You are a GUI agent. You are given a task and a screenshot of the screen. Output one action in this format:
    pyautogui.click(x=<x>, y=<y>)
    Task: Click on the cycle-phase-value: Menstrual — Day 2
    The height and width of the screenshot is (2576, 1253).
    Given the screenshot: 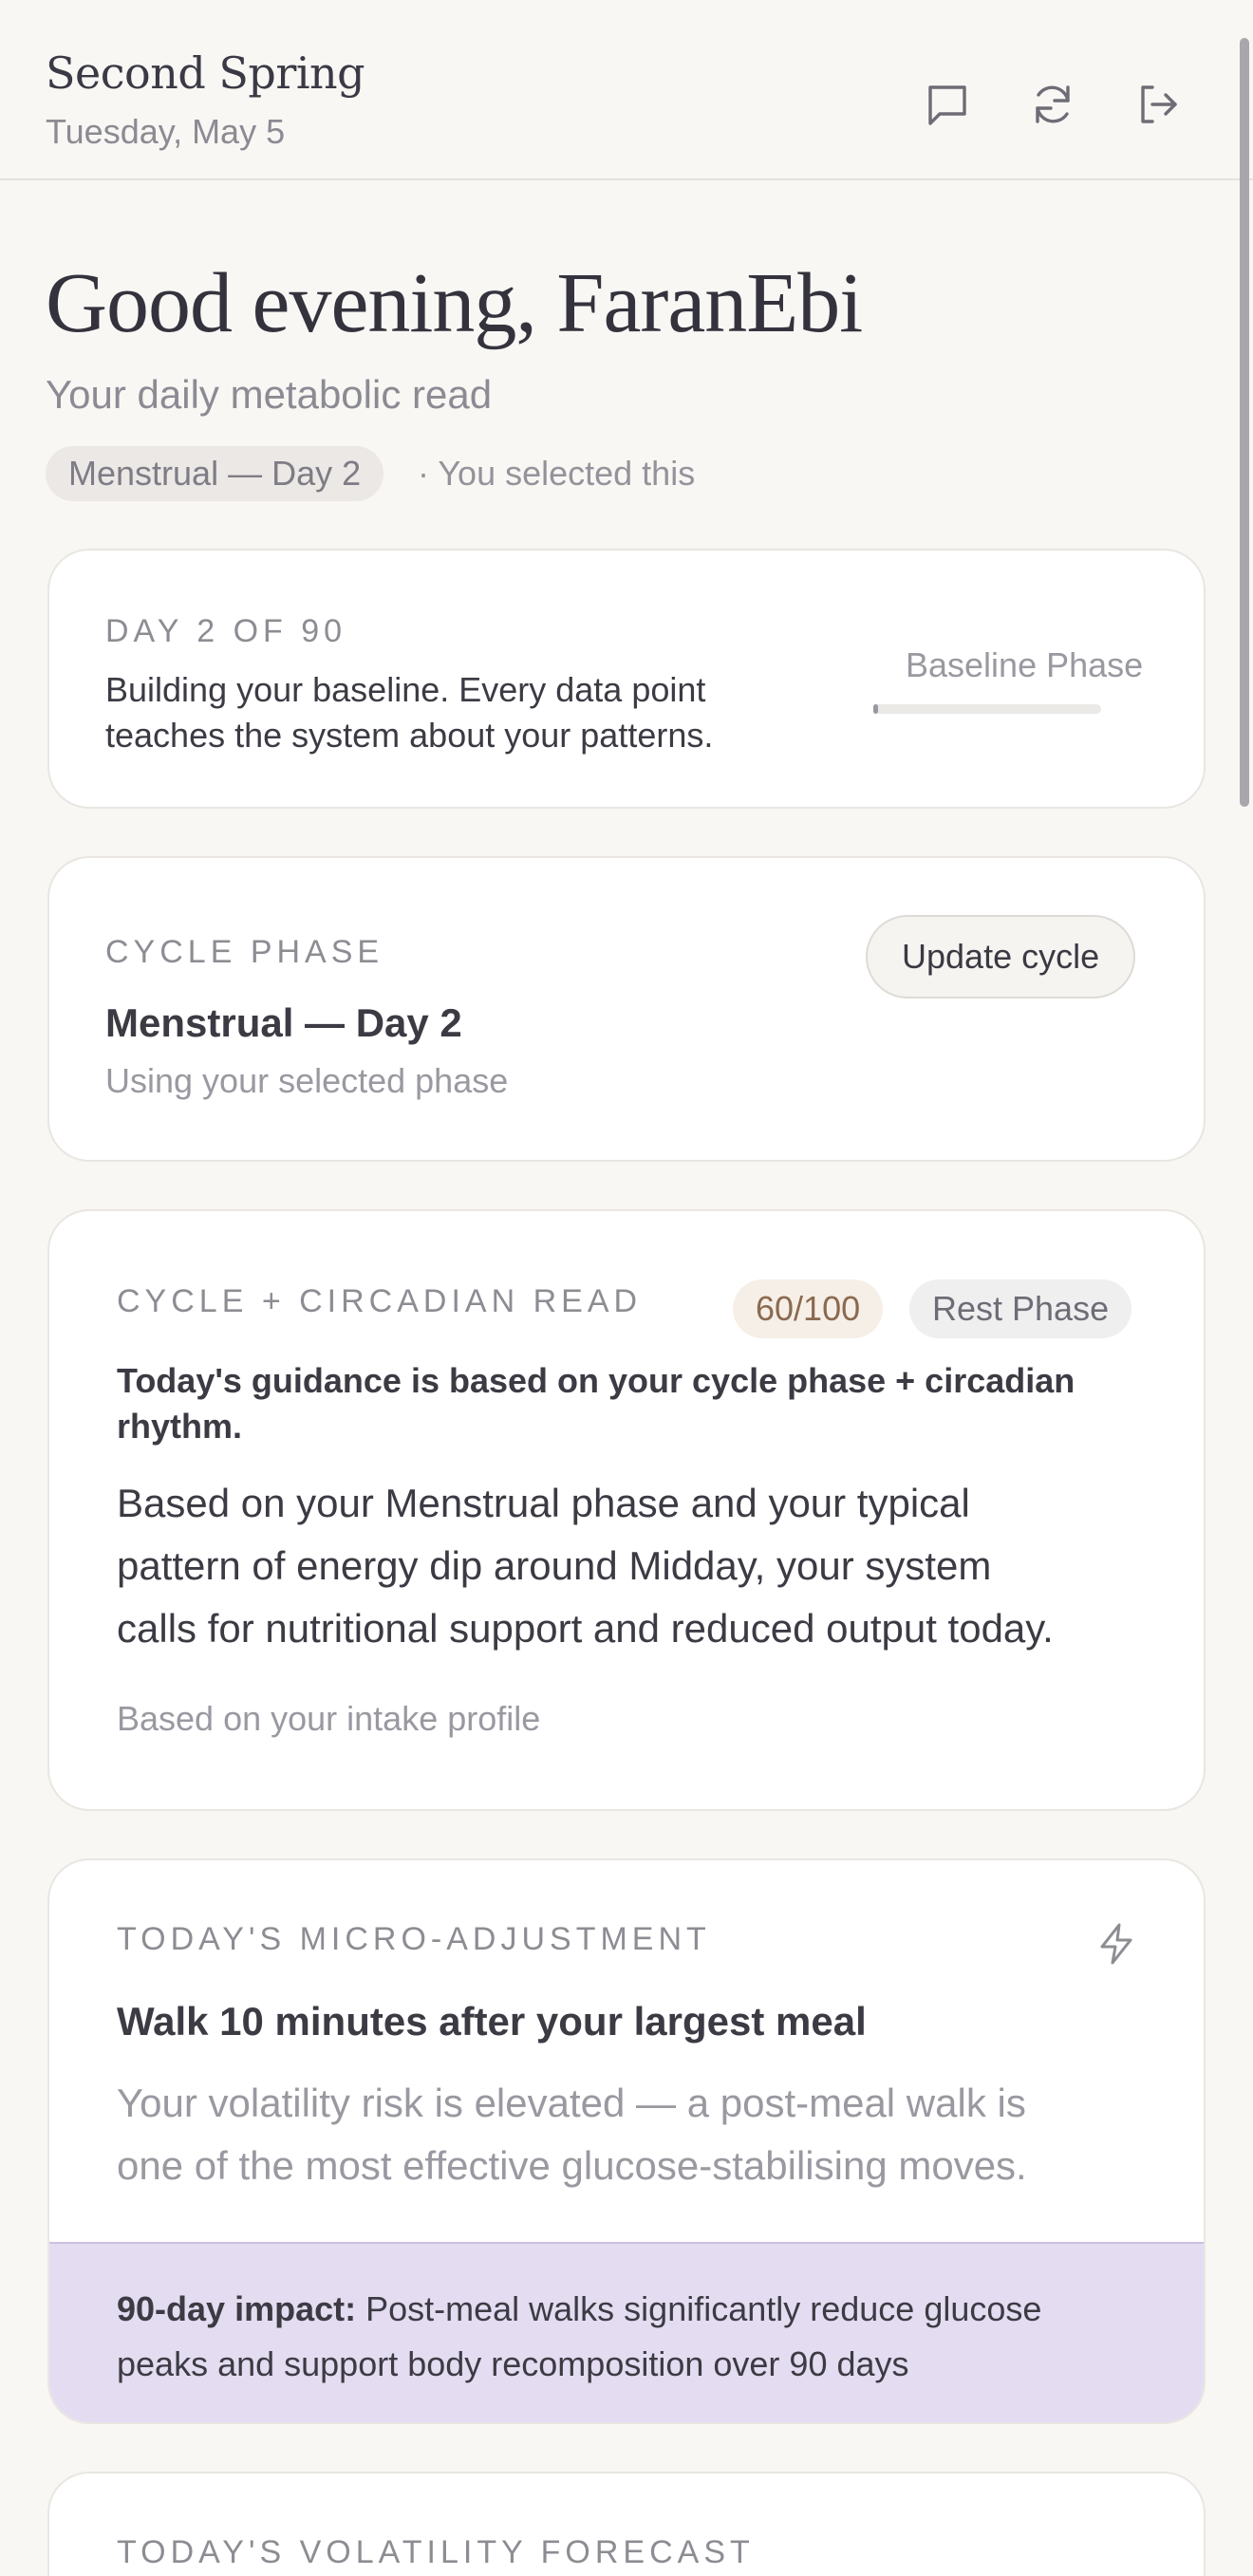 What is the action you would take?
    pyautogui.click(x=283, y=1023)
    